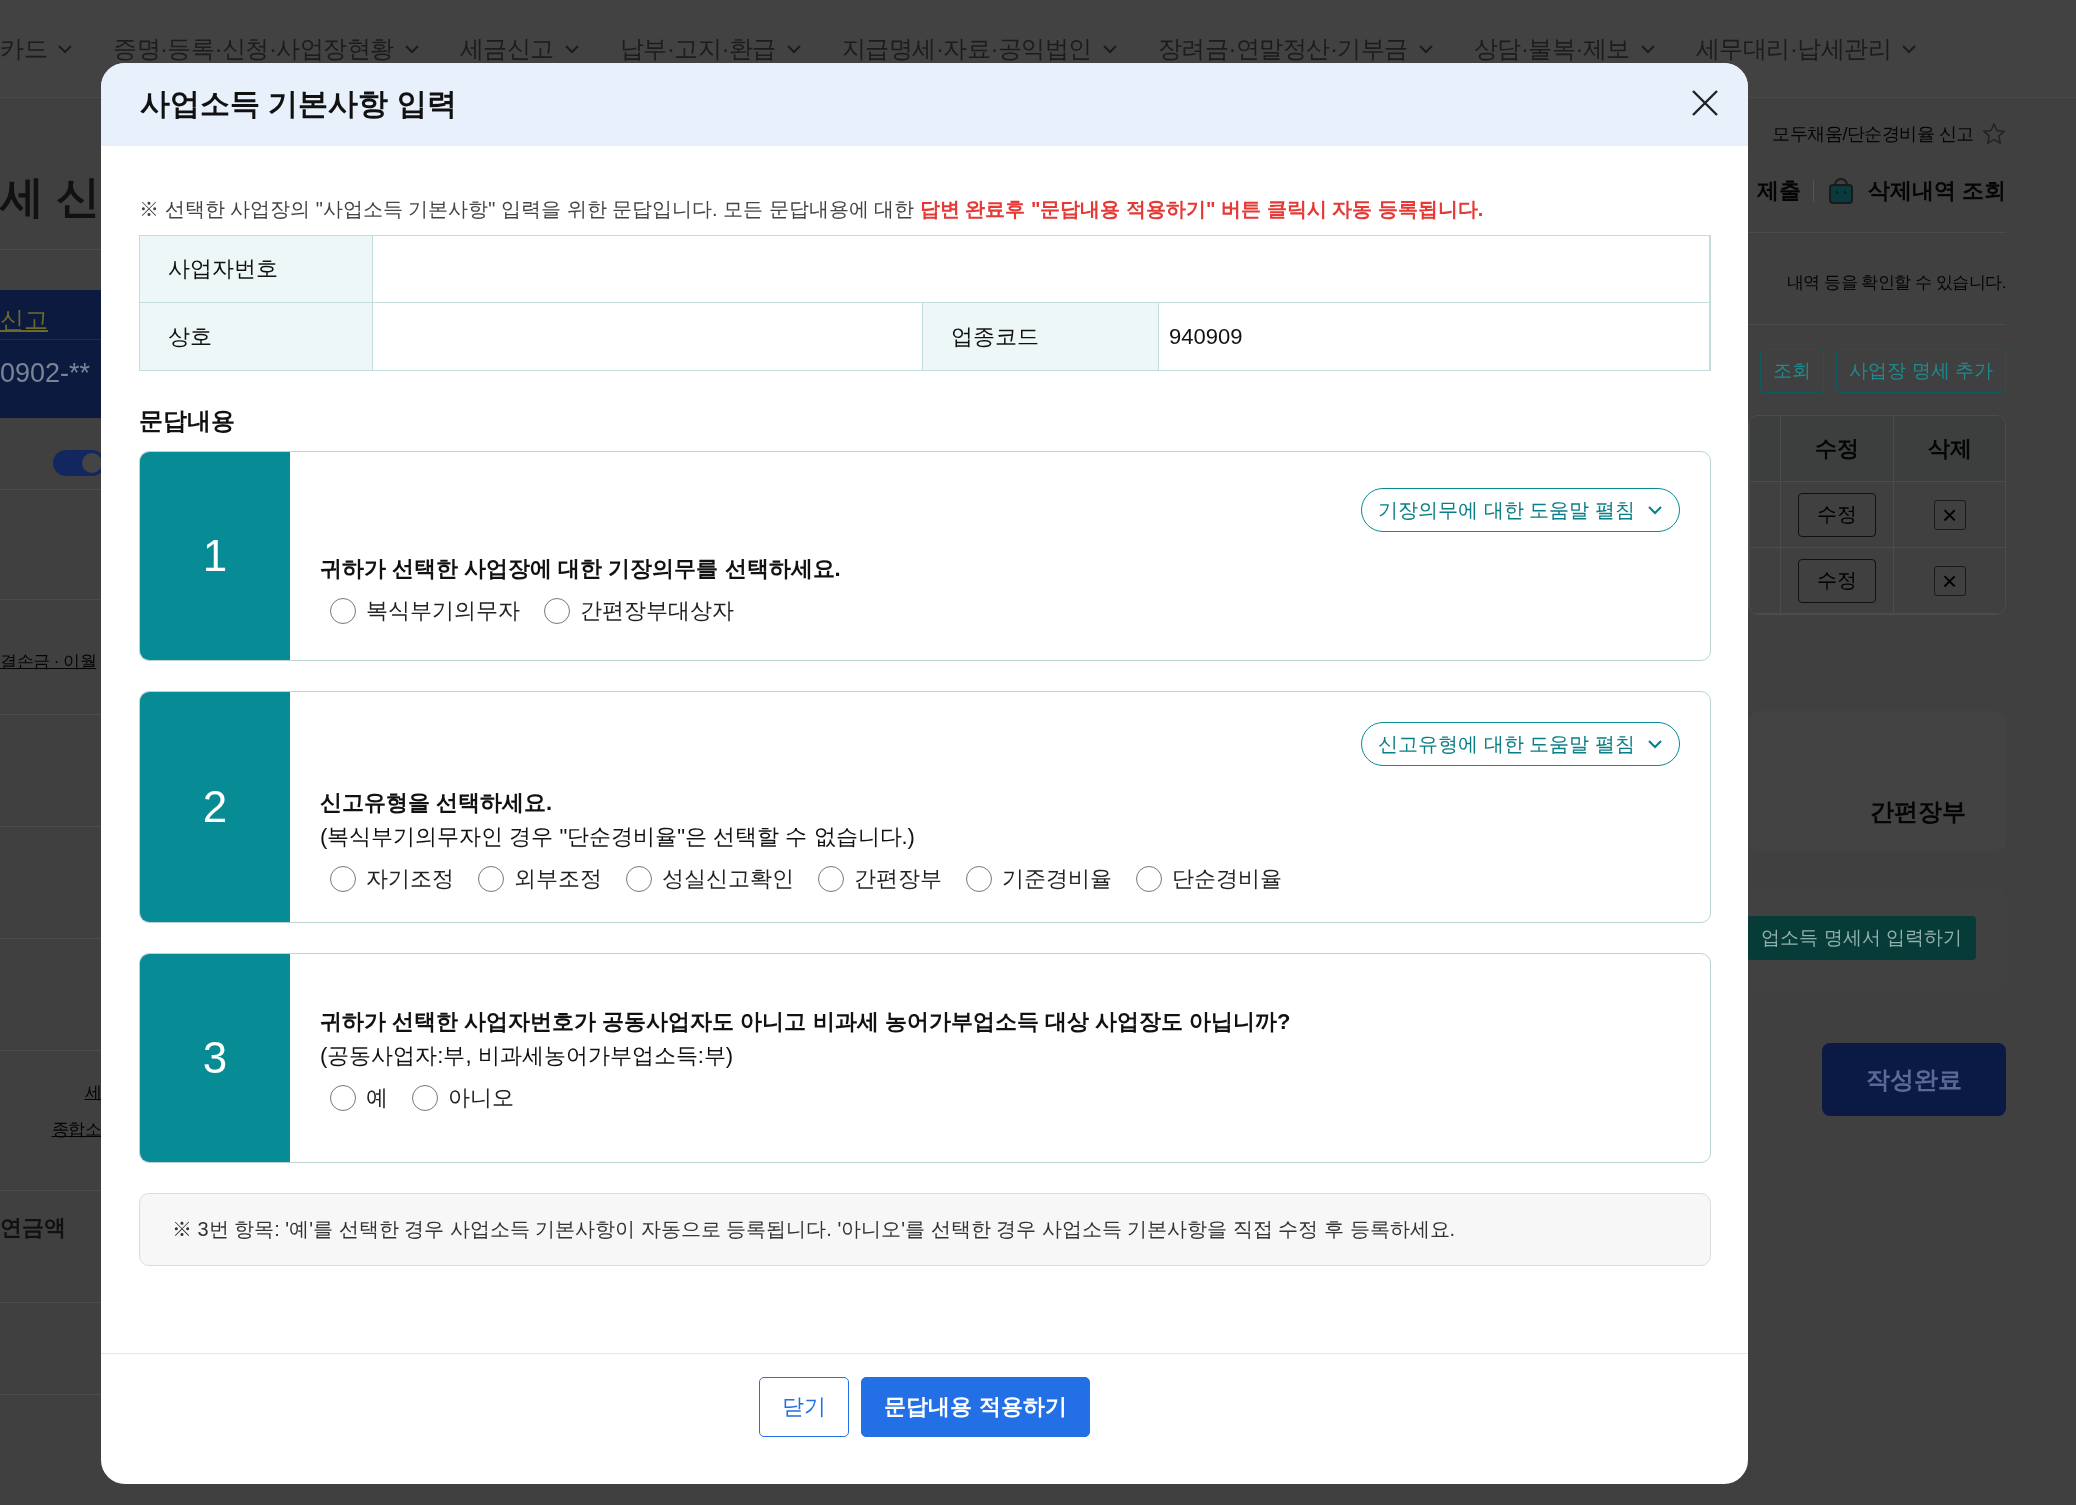 The width and height of the screenshot is (2076, 1505). What do you see at coordinates (481, 1098) in the screenshot?
I see `option-label: 아니오` at bounding box center [481, 1098].